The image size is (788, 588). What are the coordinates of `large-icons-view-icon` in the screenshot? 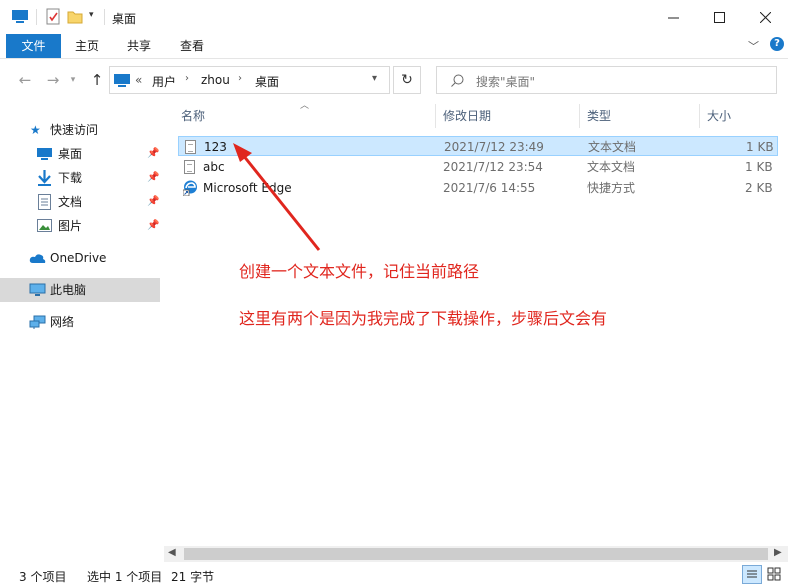 It's located at (774, 574).